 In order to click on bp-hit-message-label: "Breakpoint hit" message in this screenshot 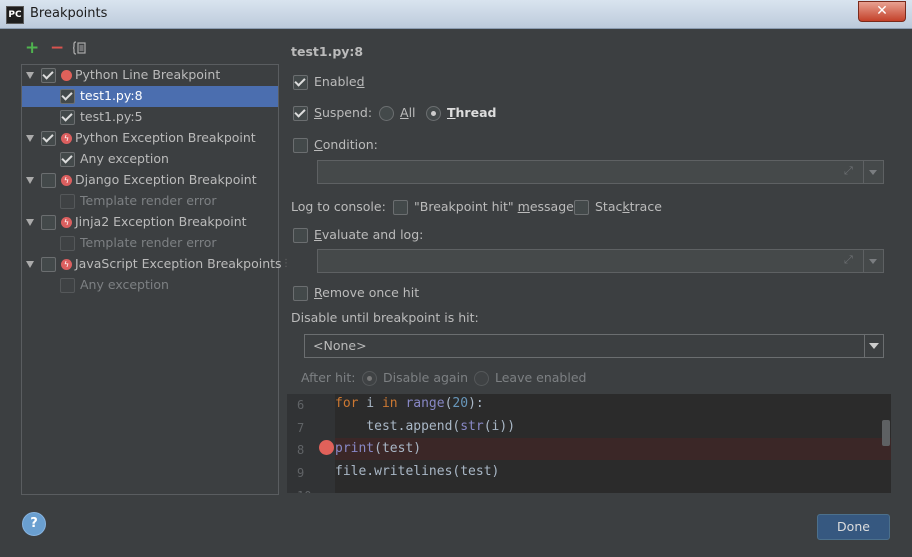, I will do `click(494, 206)`.